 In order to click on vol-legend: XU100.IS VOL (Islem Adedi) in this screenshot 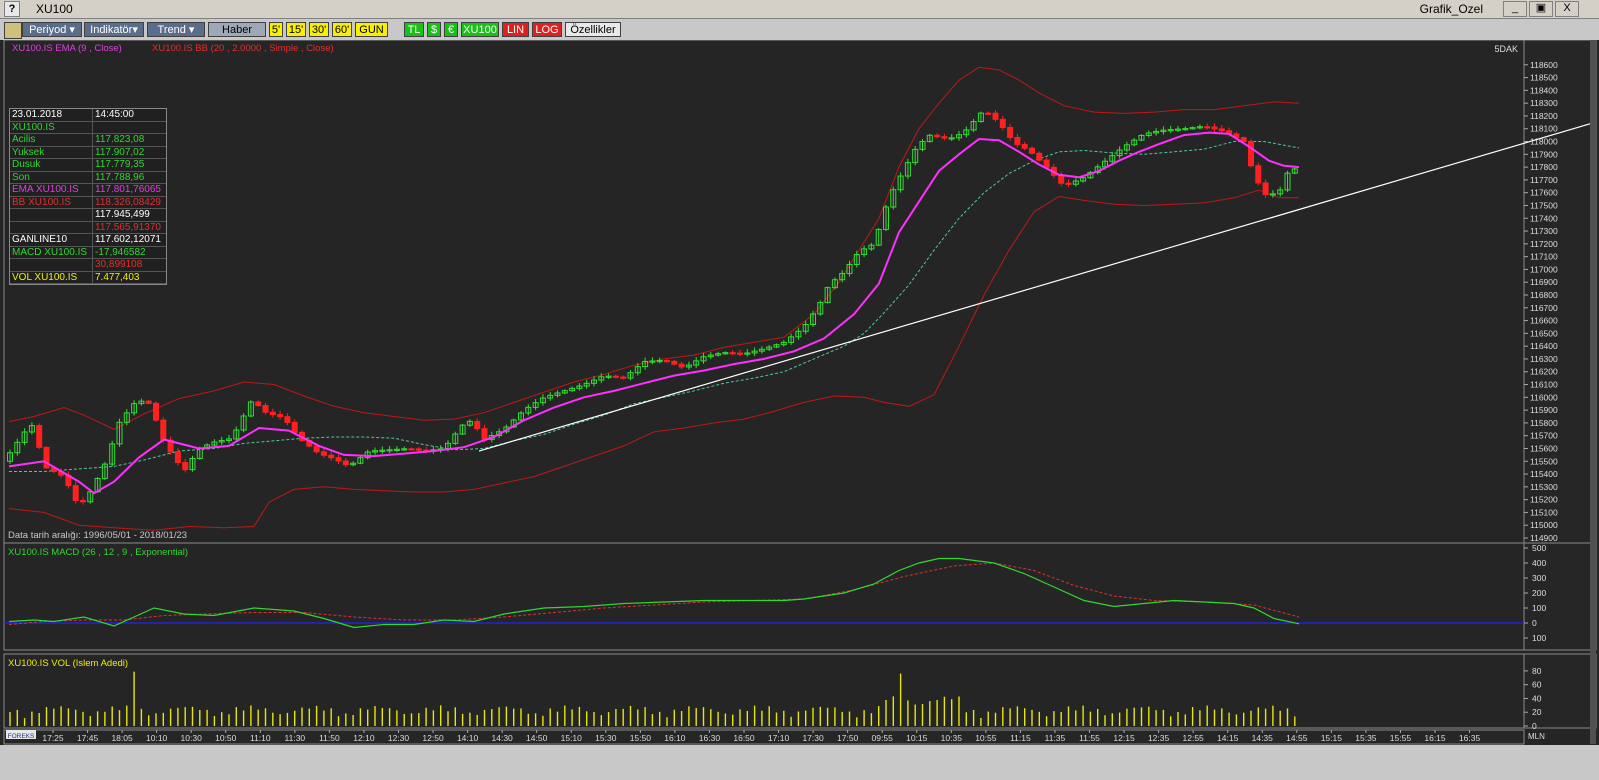, I will do `click(68, 663)`.